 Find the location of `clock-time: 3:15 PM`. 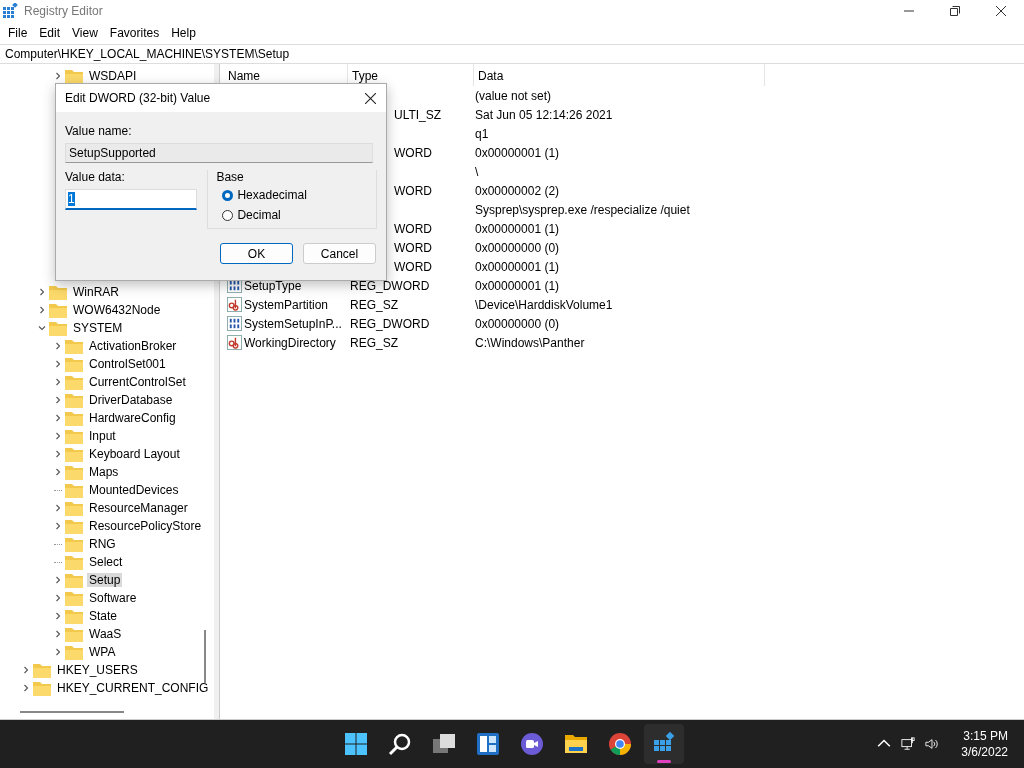

clock-time: 3:15 PM is located at coordinates (985, 736).